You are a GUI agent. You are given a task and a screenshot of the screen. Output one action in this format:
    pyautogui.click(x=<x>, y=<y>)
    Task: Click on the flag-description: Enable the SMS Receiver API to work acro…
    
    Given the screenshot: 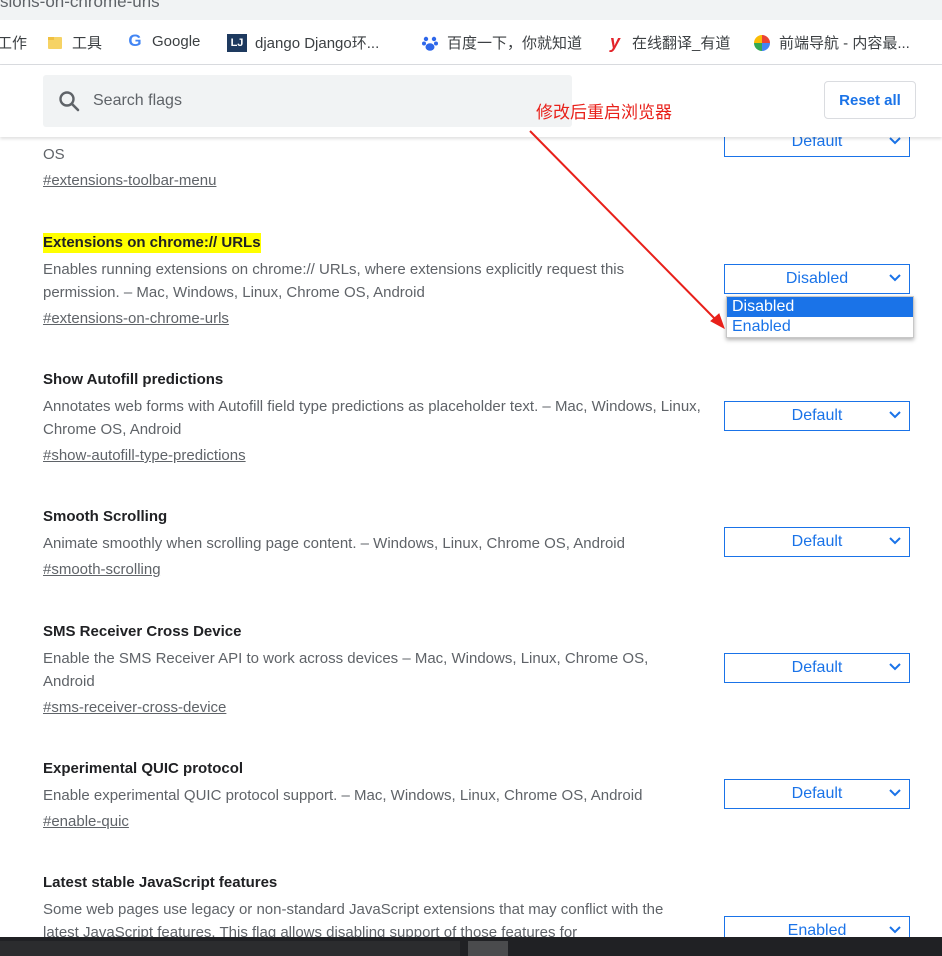 What is the action you would take?
    pyautogui.click(x=346, y=670)
    